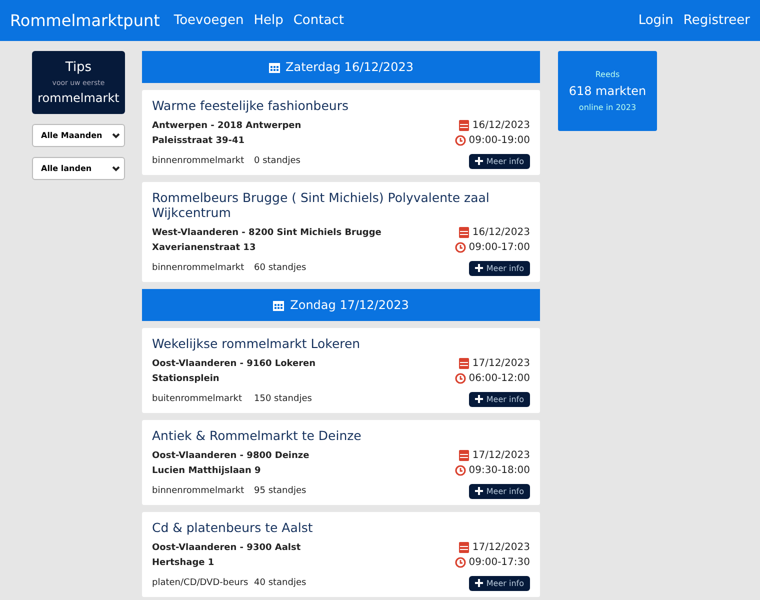 This screenshot has width=760, height=600. Describe the element at coordinates (318, 20) in the screenshot. I see `nav-link: Contact` at that location.